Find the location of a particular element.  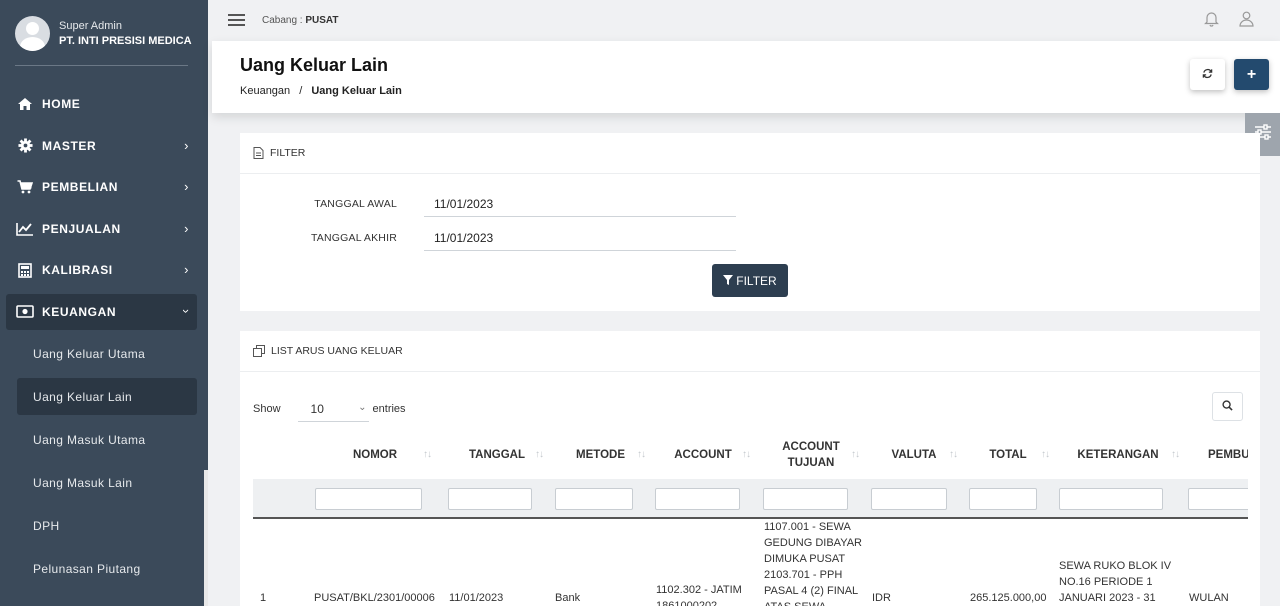

user-role: Super Admin is located at coordinates (90, 25).